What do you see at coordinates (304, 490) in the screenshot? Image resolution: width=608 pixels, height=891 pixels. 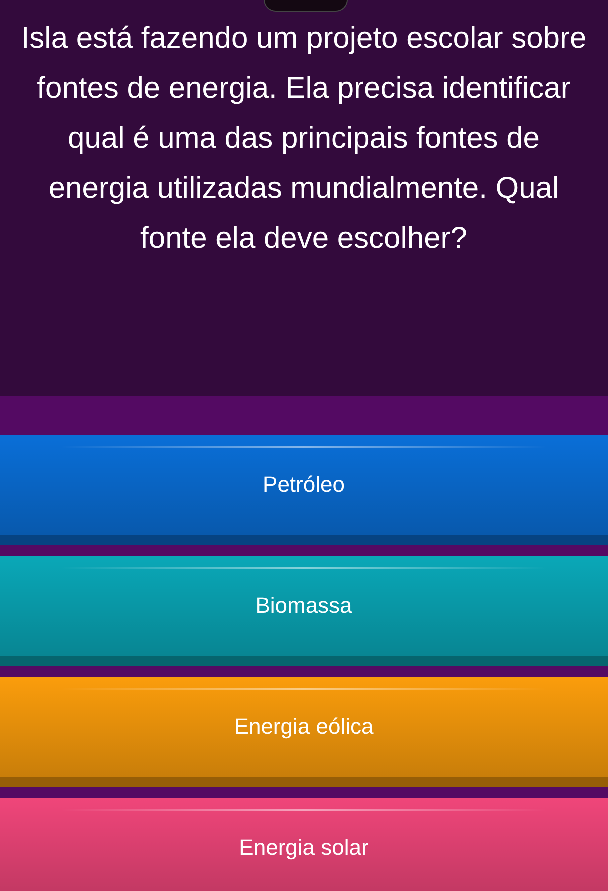 I see `answer-option: Petróleo` at bounding box center [304, 490].